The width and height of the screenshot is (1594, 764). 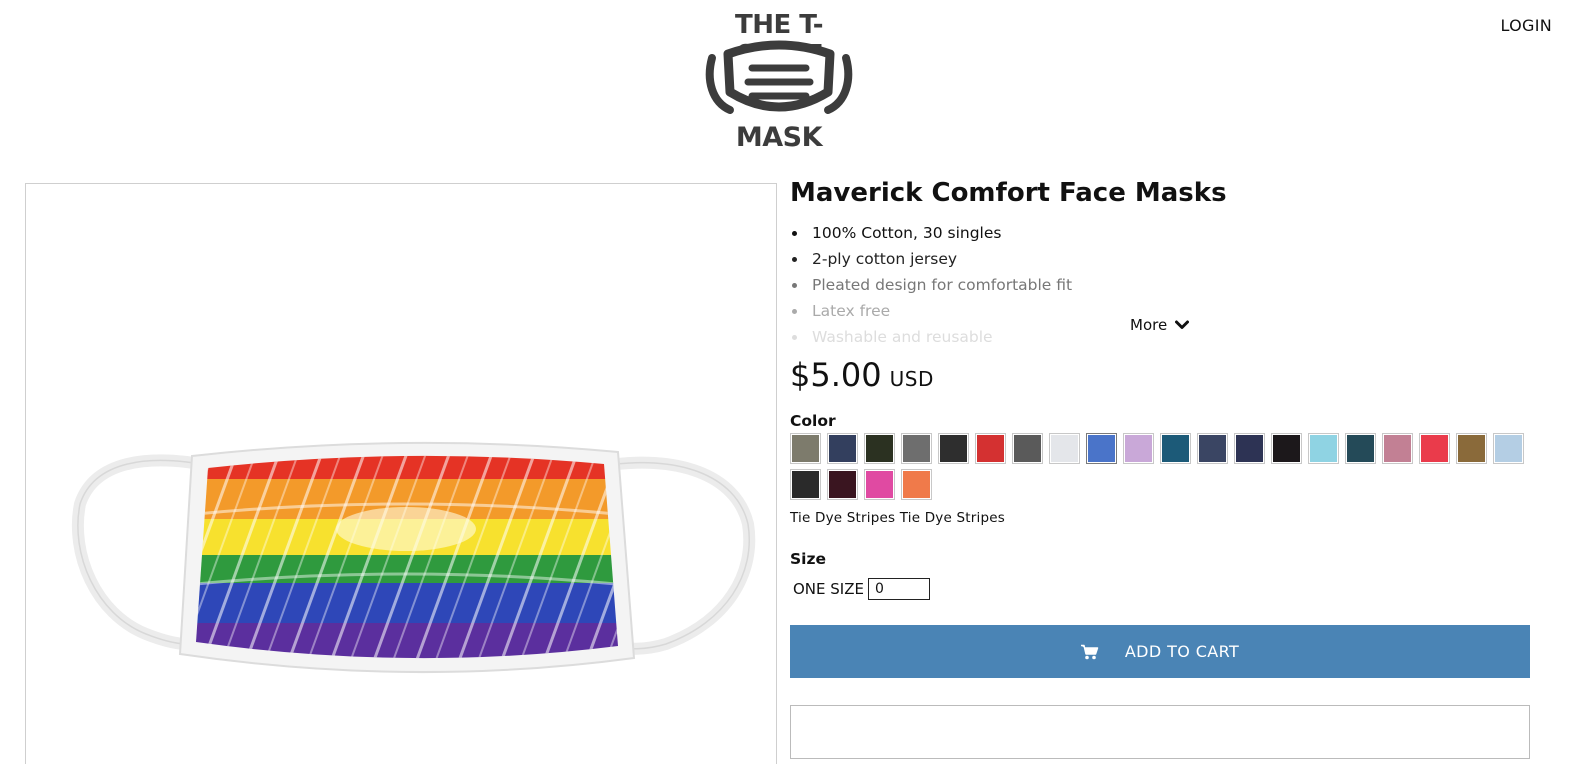 I want to click on color-swatch-army-camo, so click(x=879, y=448).